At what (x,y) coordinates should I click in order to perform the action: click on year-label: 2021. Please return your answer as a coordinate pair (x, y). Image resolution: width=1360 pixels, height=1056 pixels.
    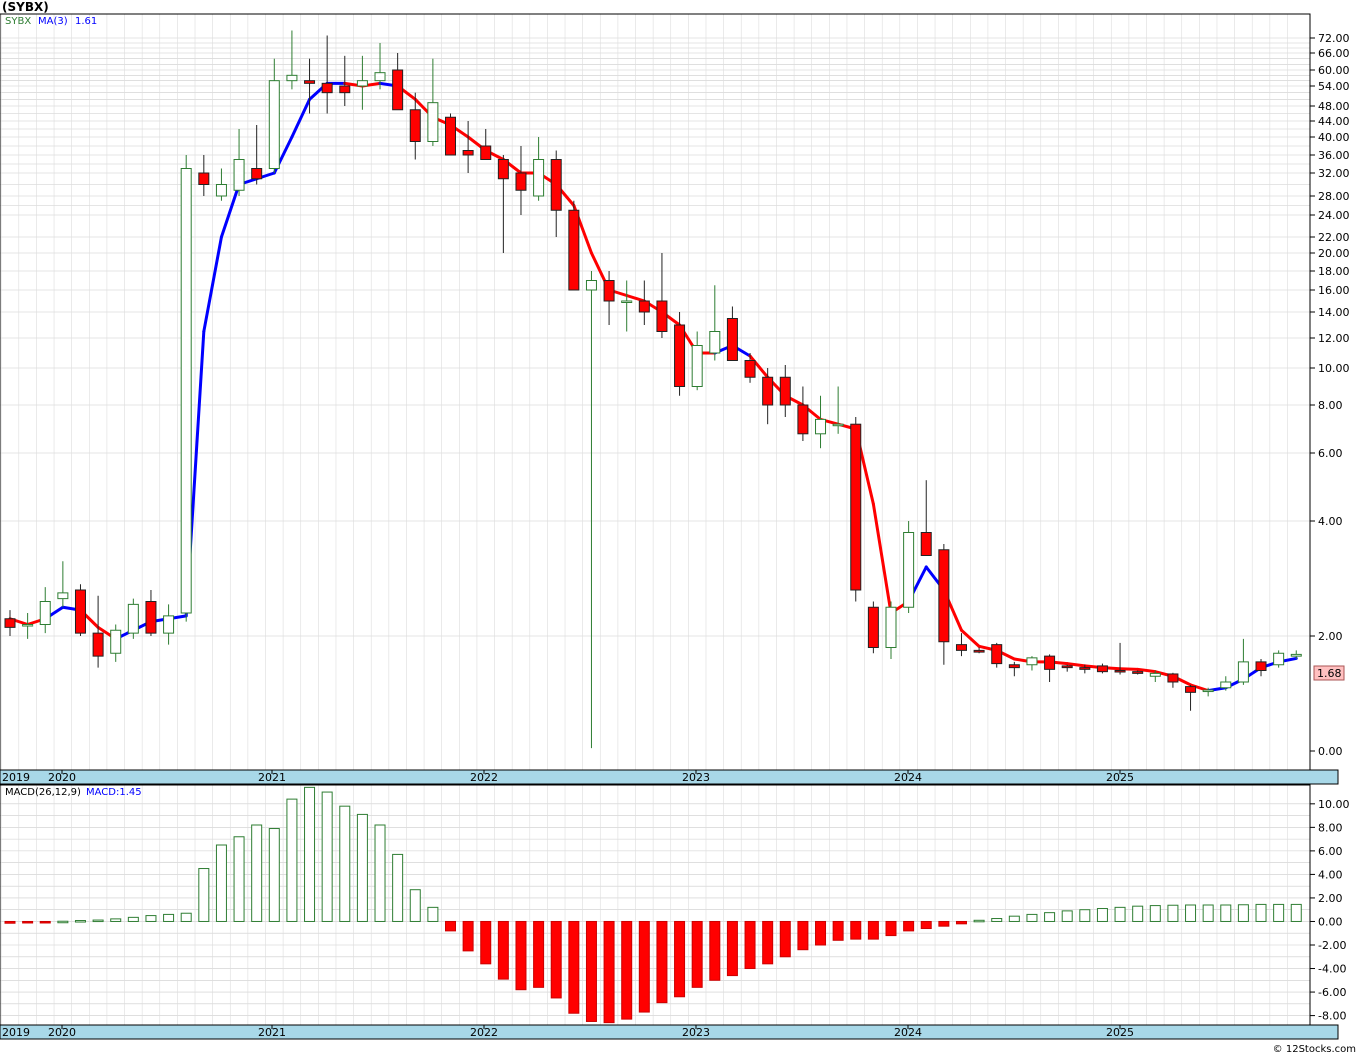
    Looking at the image, I should click on (272, 777).